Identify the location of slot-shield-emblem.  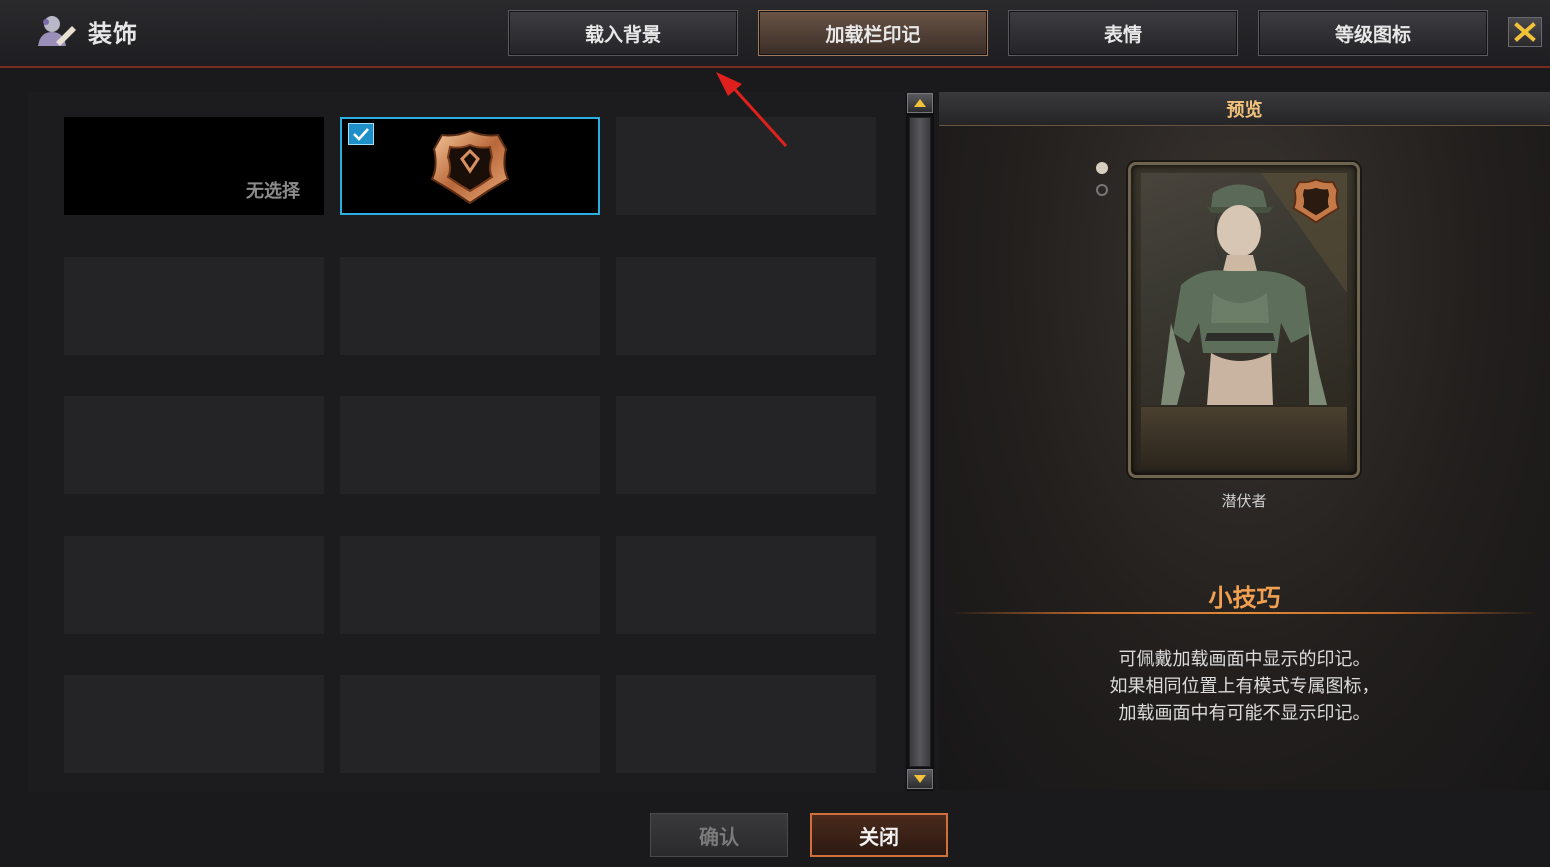
(470, 166).